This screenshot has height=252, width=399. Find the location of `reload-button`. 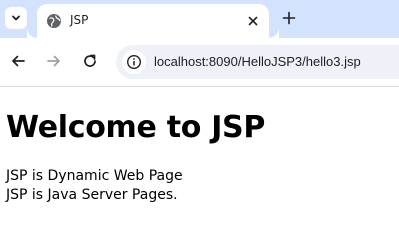

reload-button is located at coordinates (90, 61).